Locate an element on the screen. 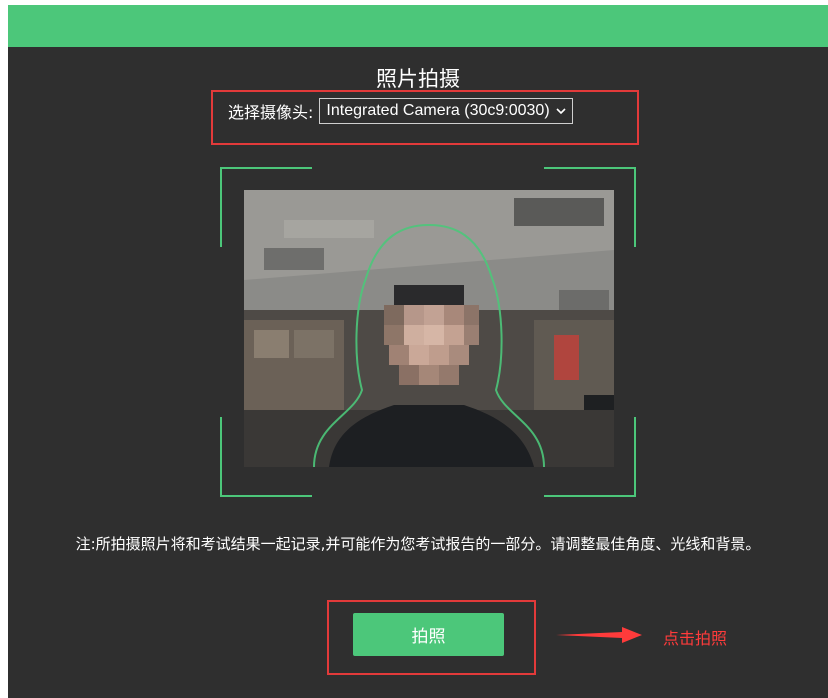 This screenshot has width=828, height=698. take-photo-highlight is located at coordinates (431, 637).